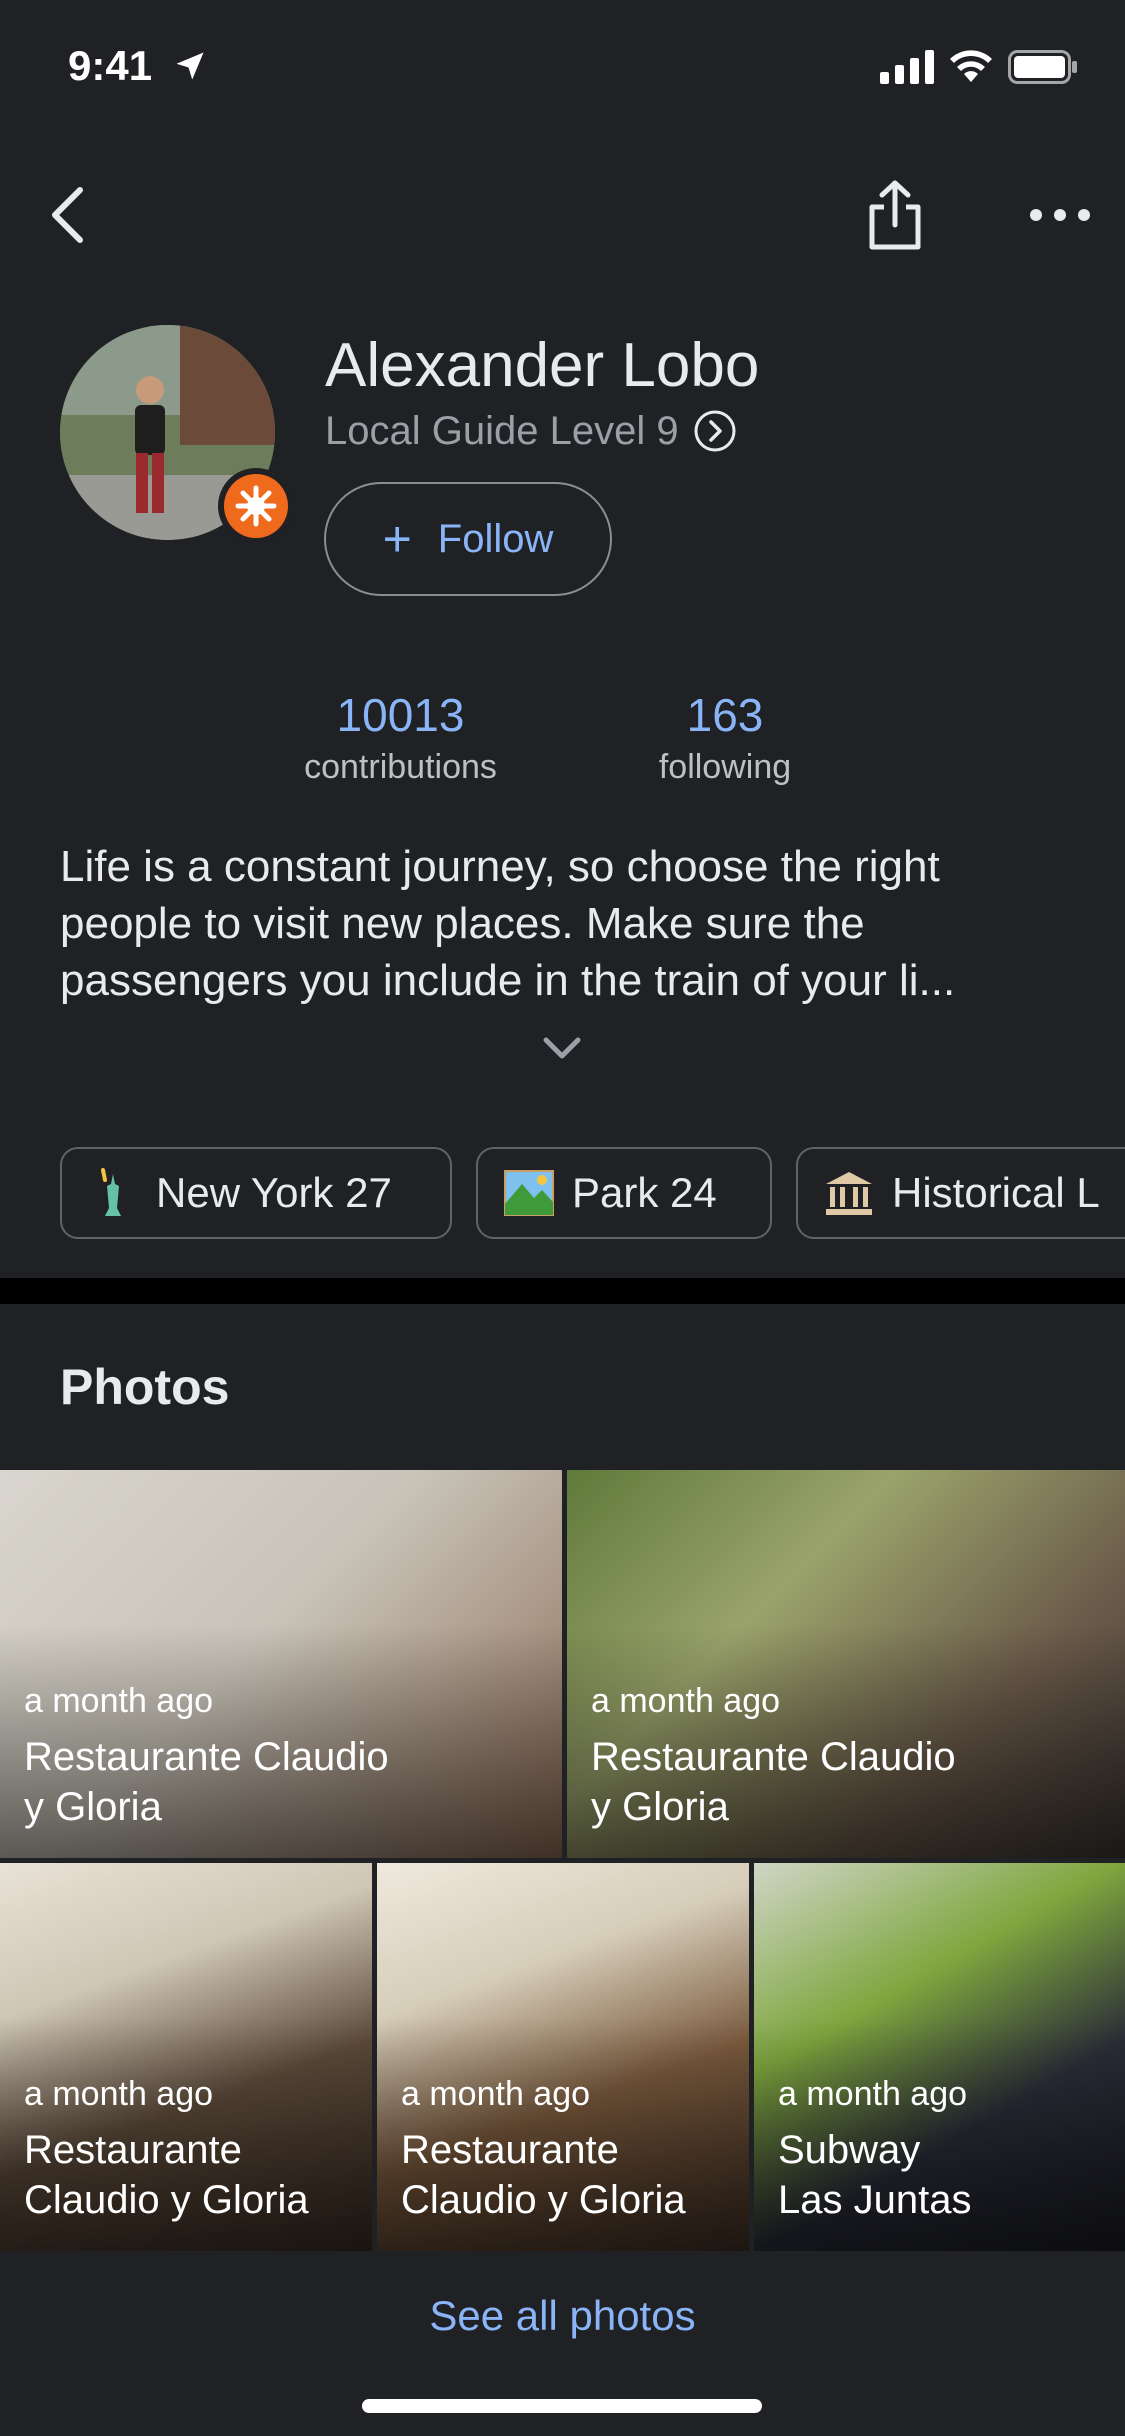  I want to click on chip-park: Park 24, so click(624, 1193).